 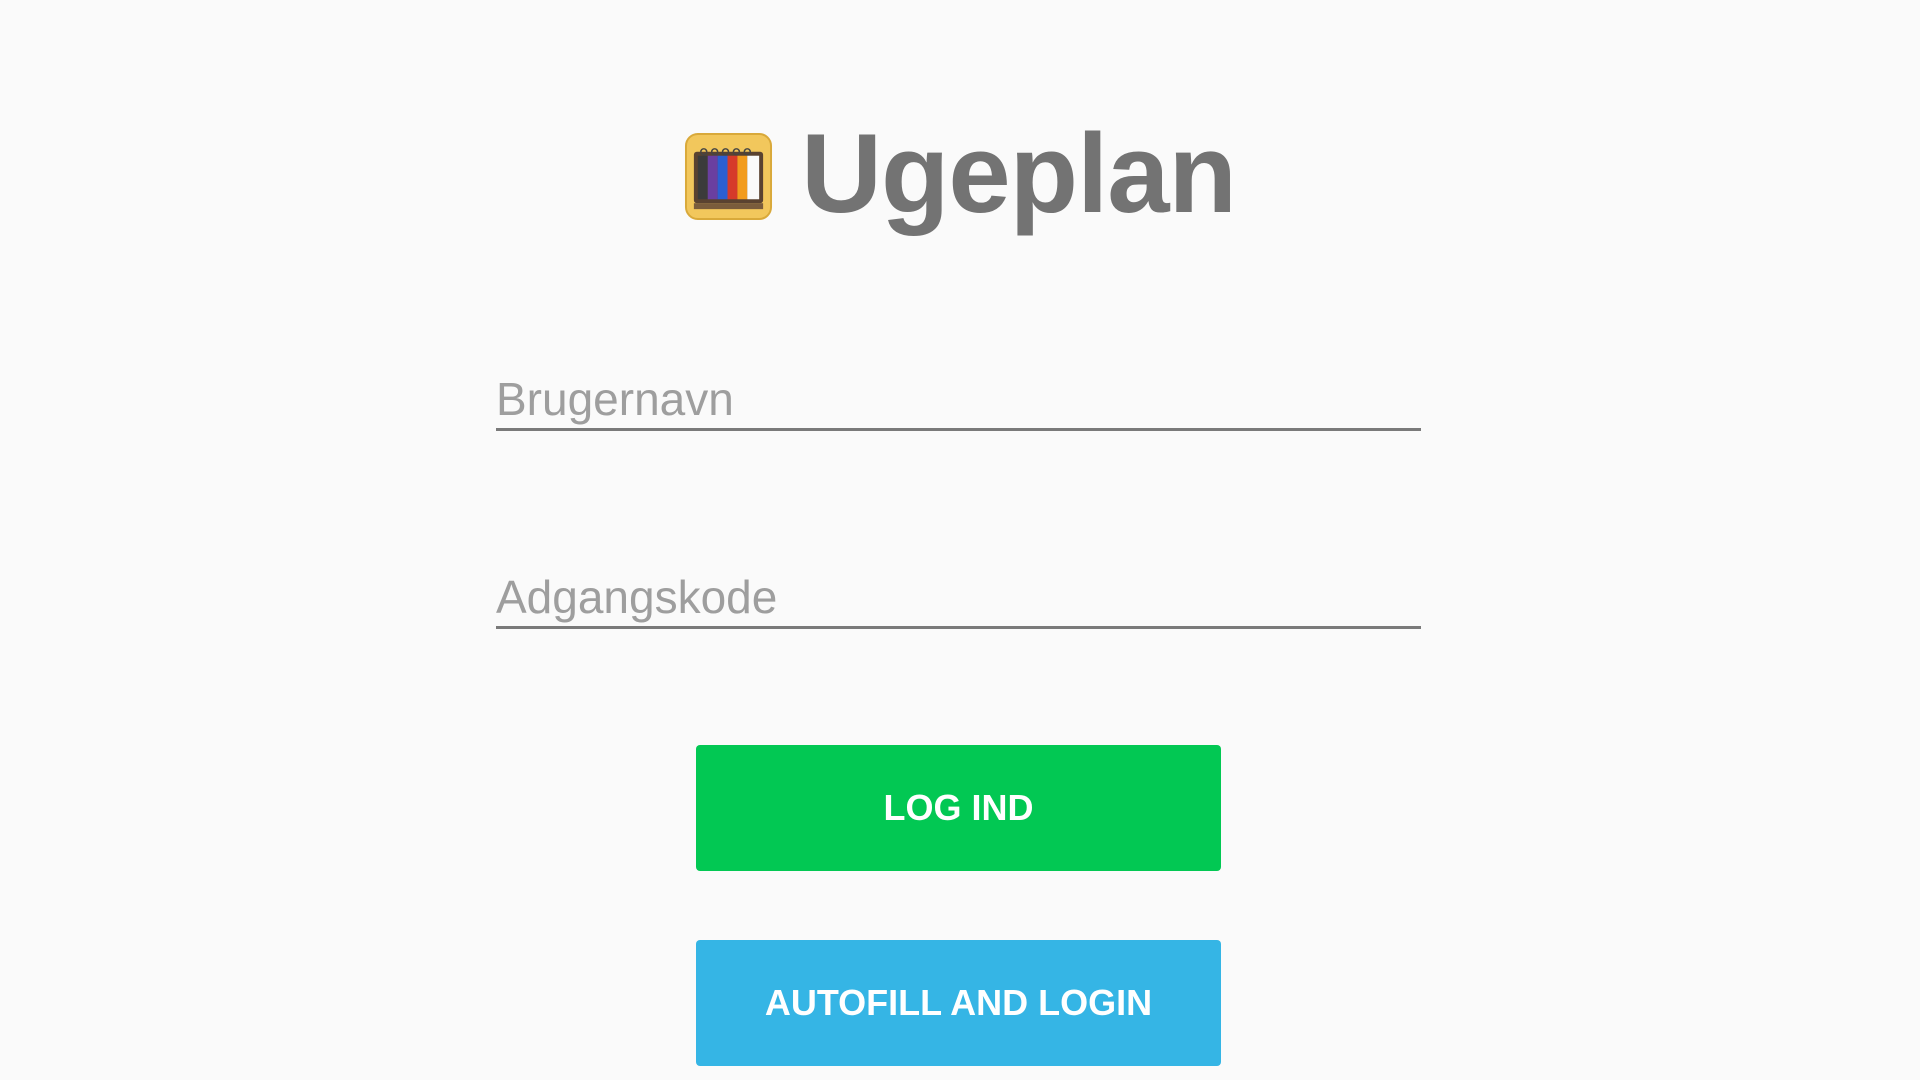 I want to click on app-title: Ugeplan, so click(x=1019, y=173).